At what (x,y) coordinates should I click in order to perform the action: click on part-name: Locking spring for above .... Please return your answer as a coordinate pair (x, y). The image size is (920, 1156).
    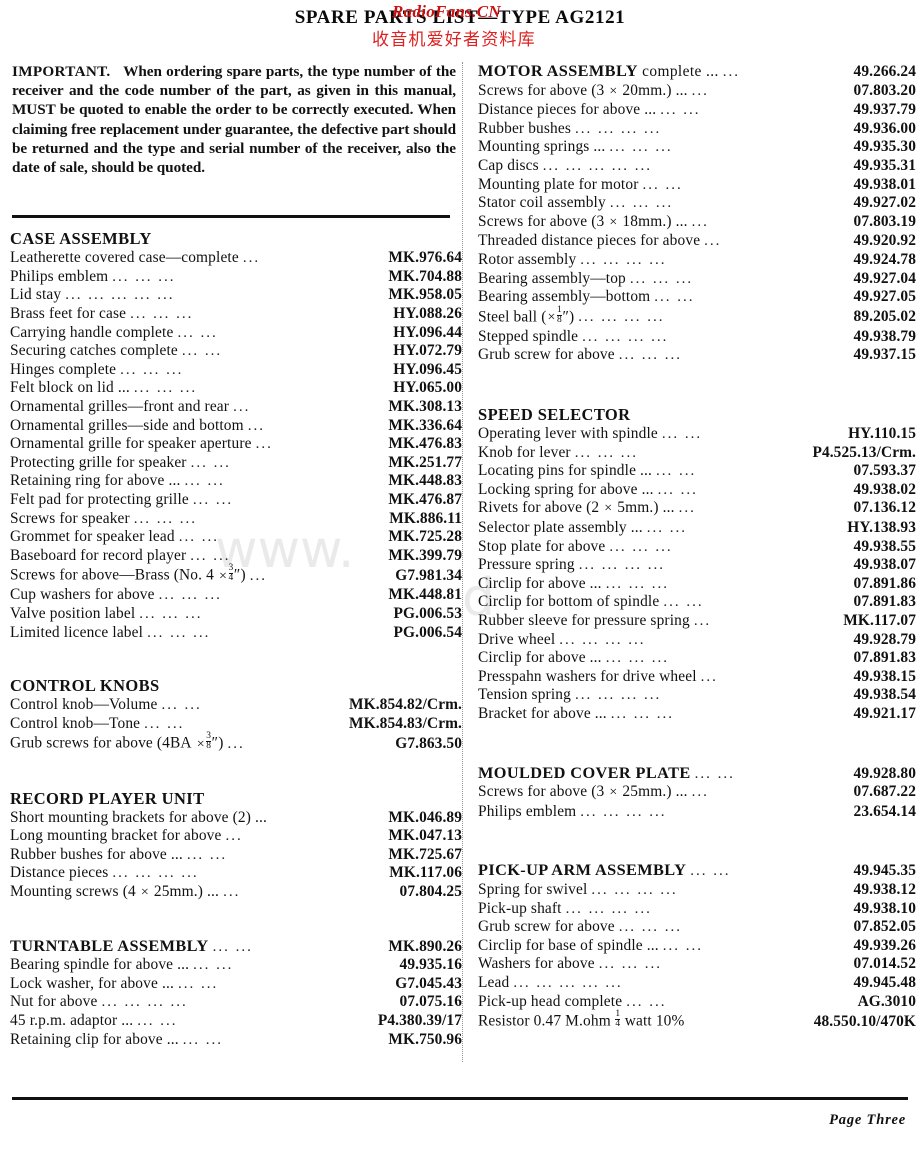
    Looking at the image, I should click on (566, 489).